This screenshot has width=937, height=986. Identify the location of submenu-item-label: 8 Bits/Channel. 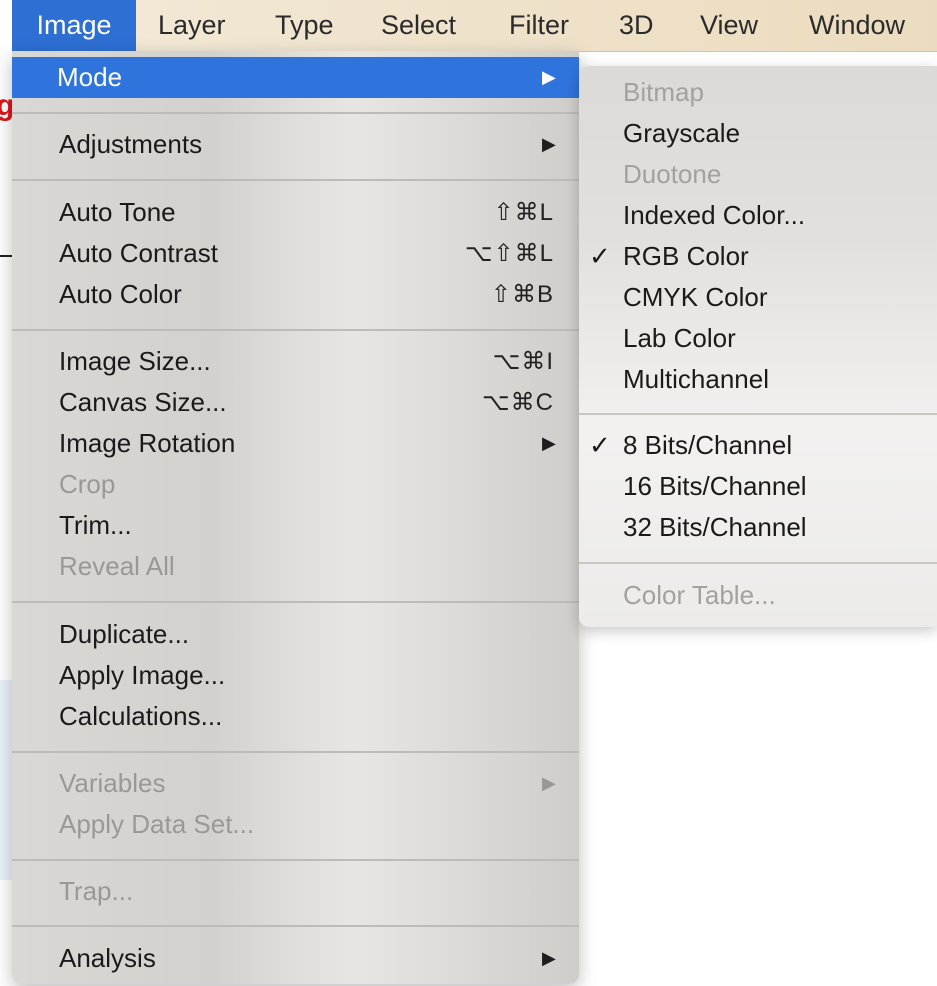
(708, 445).